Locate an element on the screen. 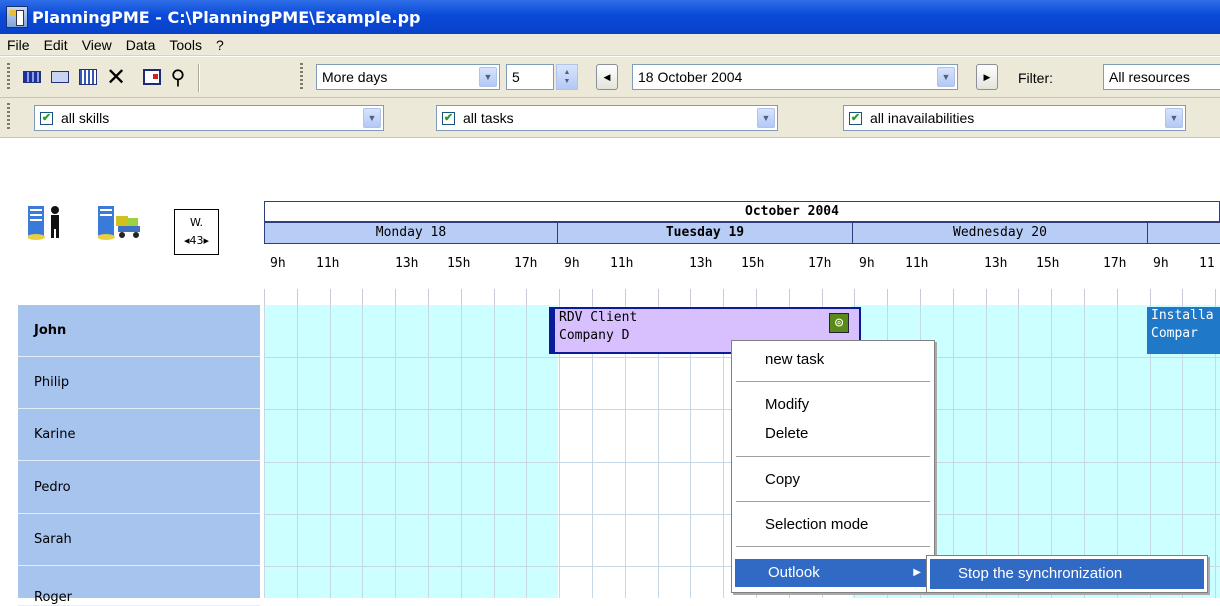 The height and width of the screenshot is (606, 1220). window-button is located at coordinates (152, 77).